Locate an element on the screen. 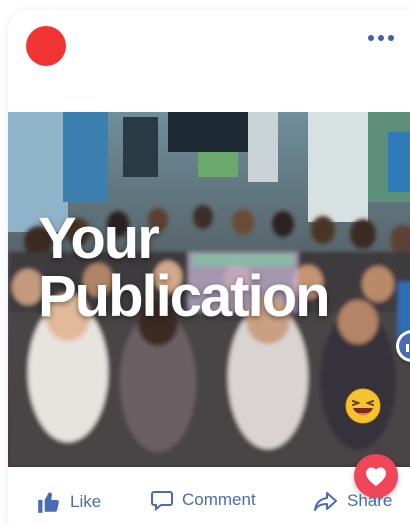 The height and width of the screenshot is (526, 410). like-button: Like is located at coordinates (68, 502).